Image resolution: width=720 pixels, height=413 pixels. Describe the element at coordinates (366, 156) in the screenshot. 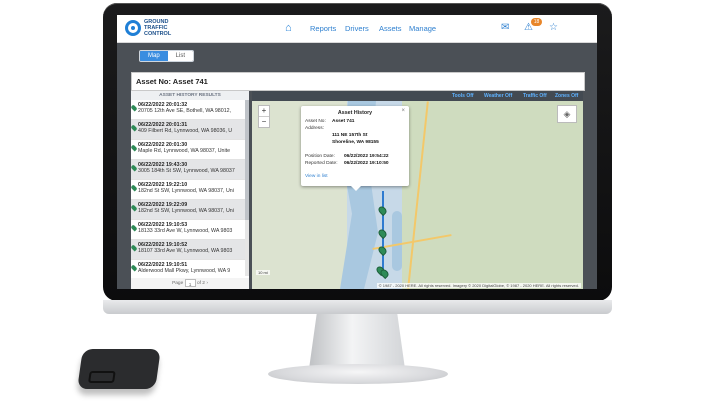

I see `popup-position-date: 06/22/2022 19:54:22` at that location.